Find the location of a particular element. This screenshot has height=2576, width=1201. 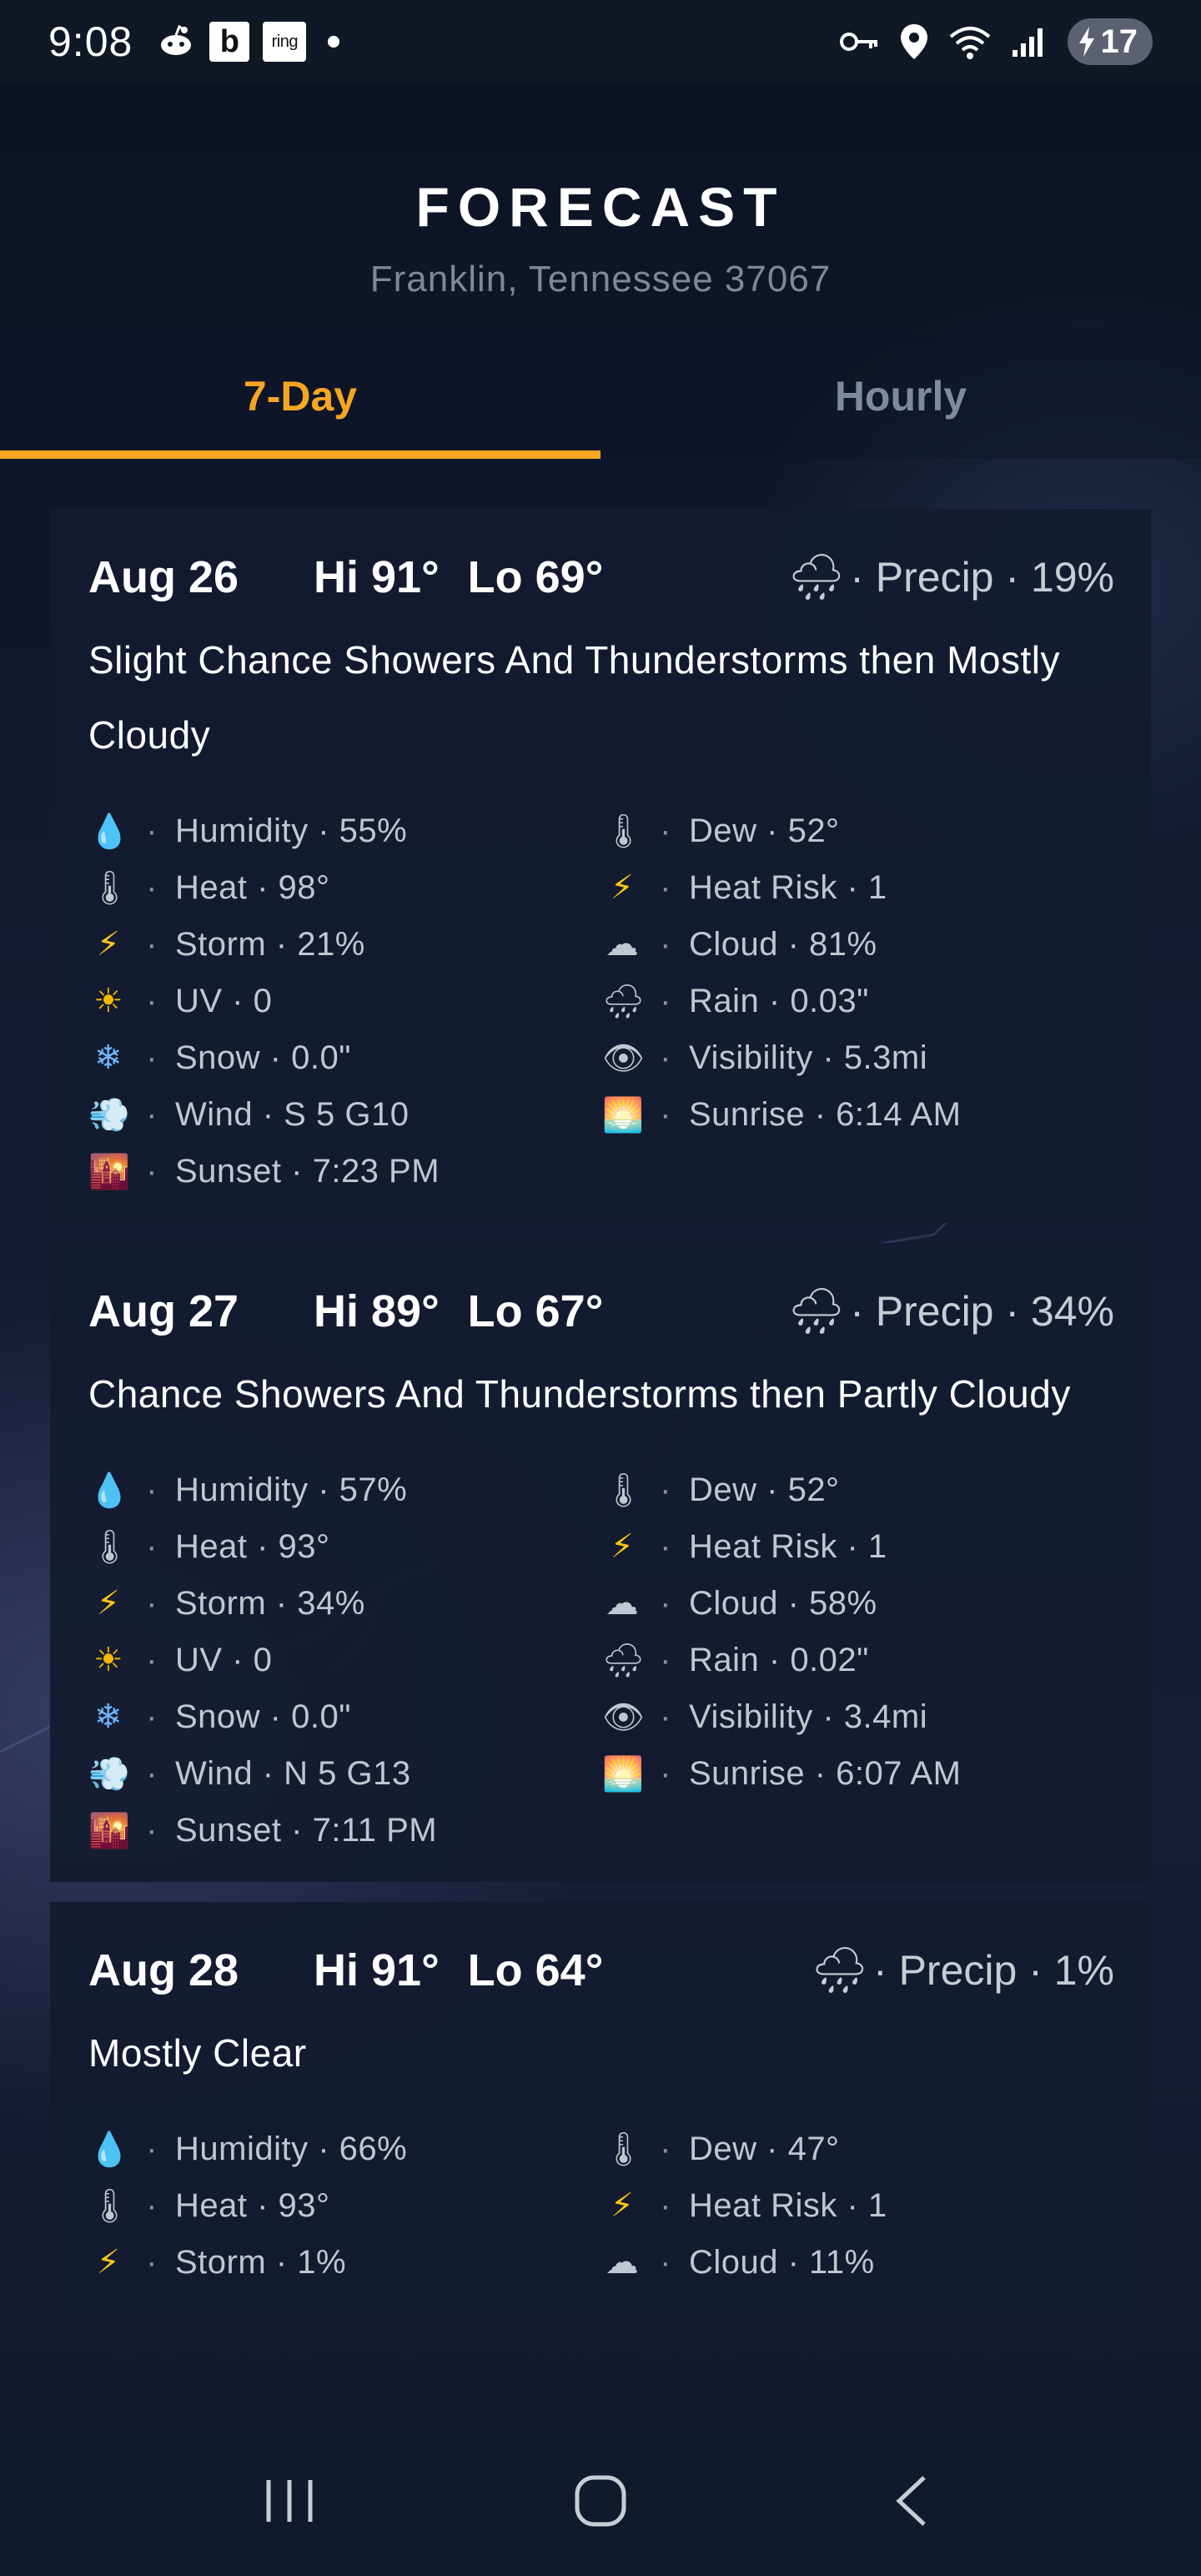

stat-heat-label: Heat · 98° is located at coordinates (253, 887).